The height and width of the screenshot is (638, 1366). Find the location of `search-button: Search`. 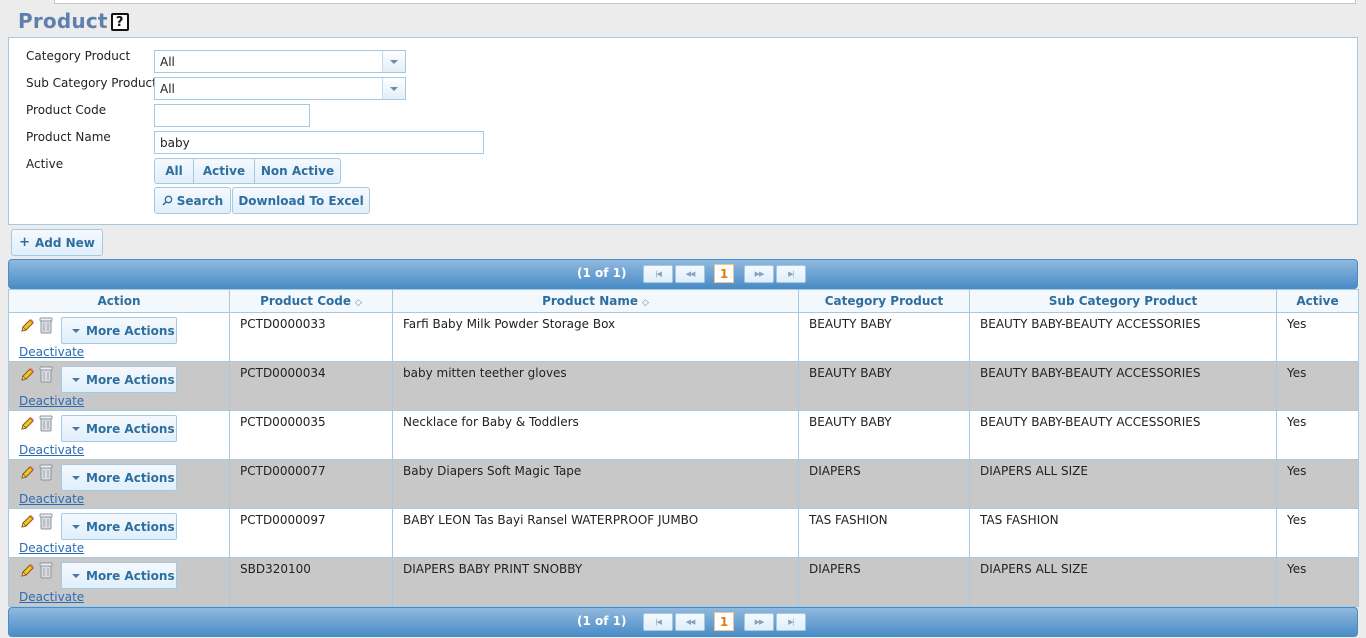

search-button: Search is located at coordinates (192, 200).